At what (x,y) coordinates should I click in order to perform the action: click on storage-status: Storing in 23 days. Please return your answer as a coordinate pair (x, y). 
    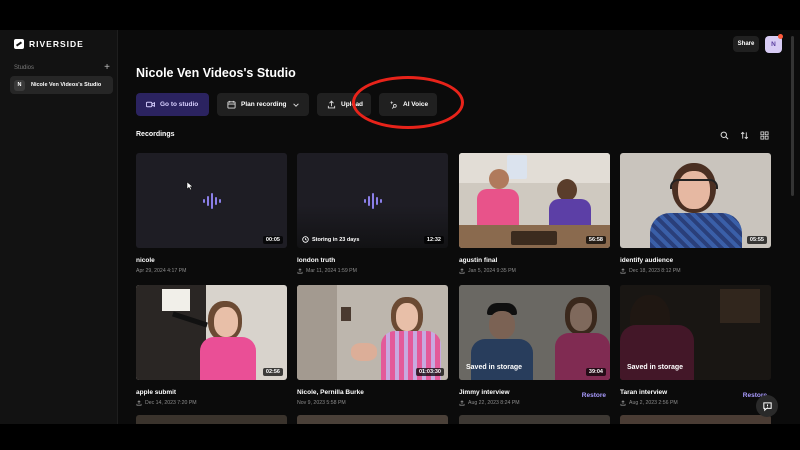
    Looking at the image, I should click on (330, 239).